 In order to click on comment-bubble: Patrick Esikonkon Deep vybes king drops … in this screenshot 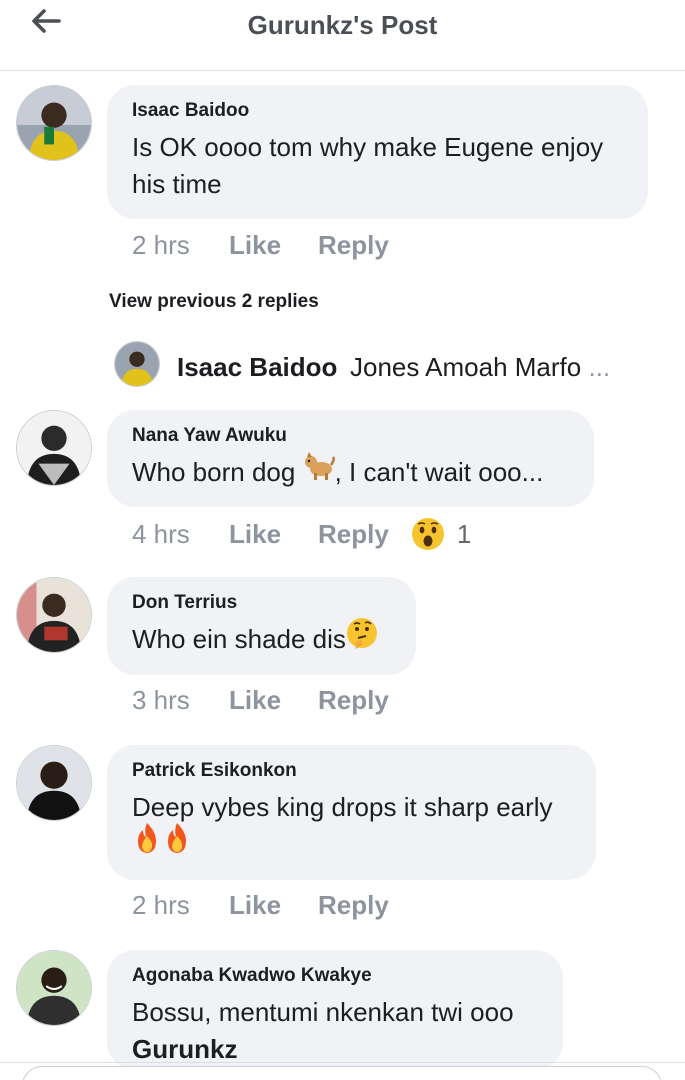, I will do `click(351, 813)`.